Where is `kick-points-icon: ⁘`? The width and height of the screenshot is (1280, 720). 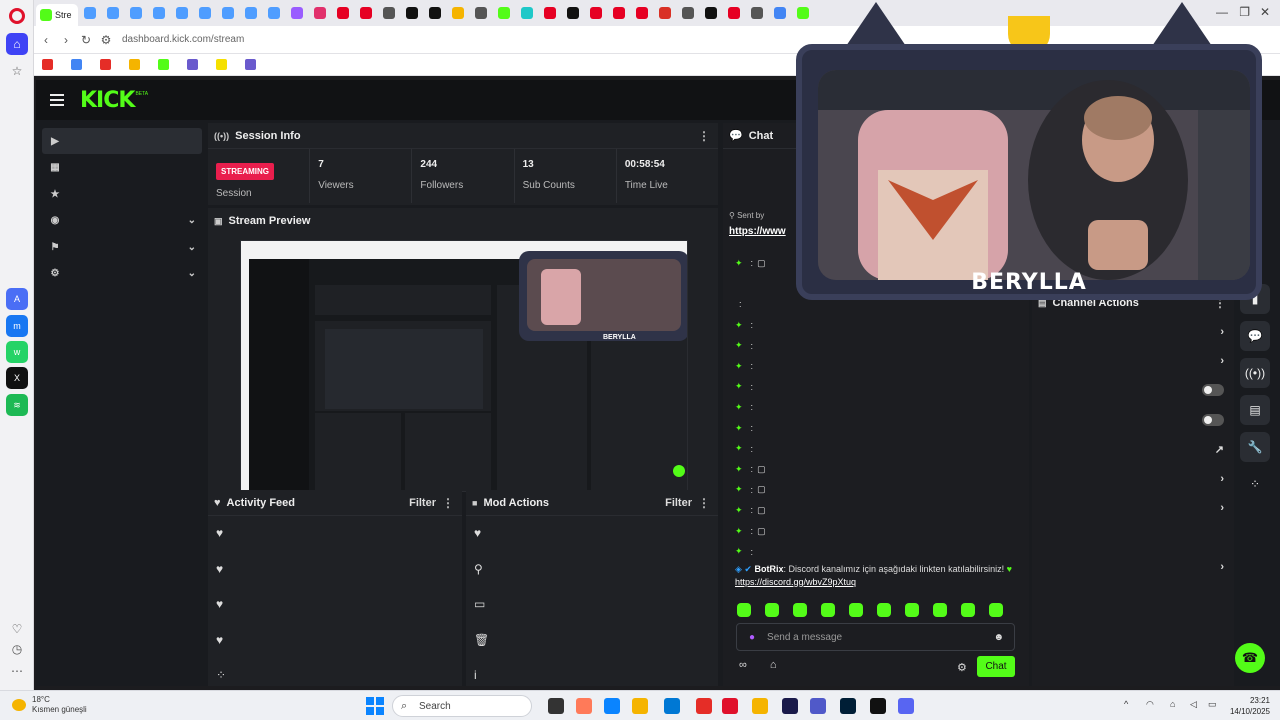 kick-points-icon: ⁘ is located at coordinates (1255, 484).